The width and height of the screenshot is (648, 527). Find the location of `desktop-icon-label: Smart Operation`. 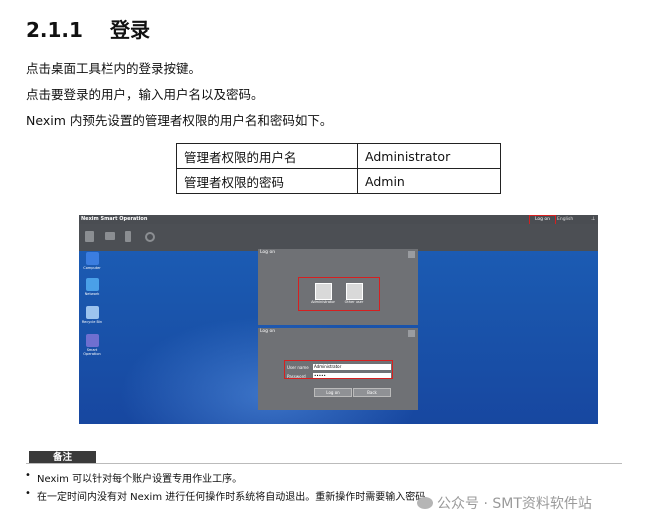

desktop-icon-label: Smart Operation is located at coordinates (92, 352).